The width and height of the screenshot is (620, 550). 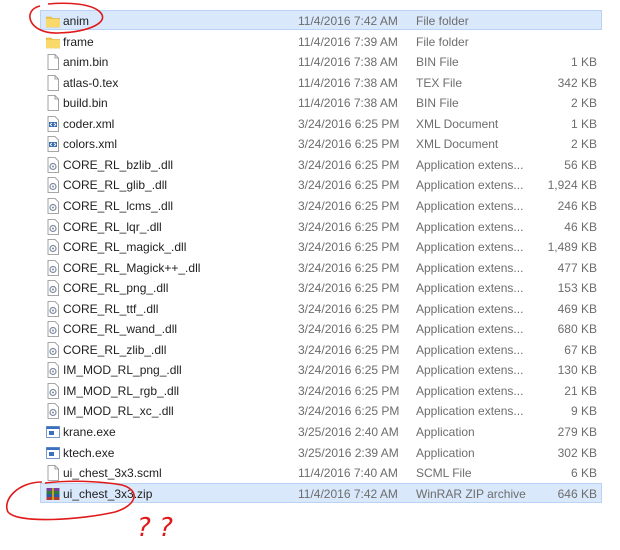 What do you see at coordinates (577, 205) in the screenshot?
I see `file-size: 246 KB` at bounding box center [577, 205].